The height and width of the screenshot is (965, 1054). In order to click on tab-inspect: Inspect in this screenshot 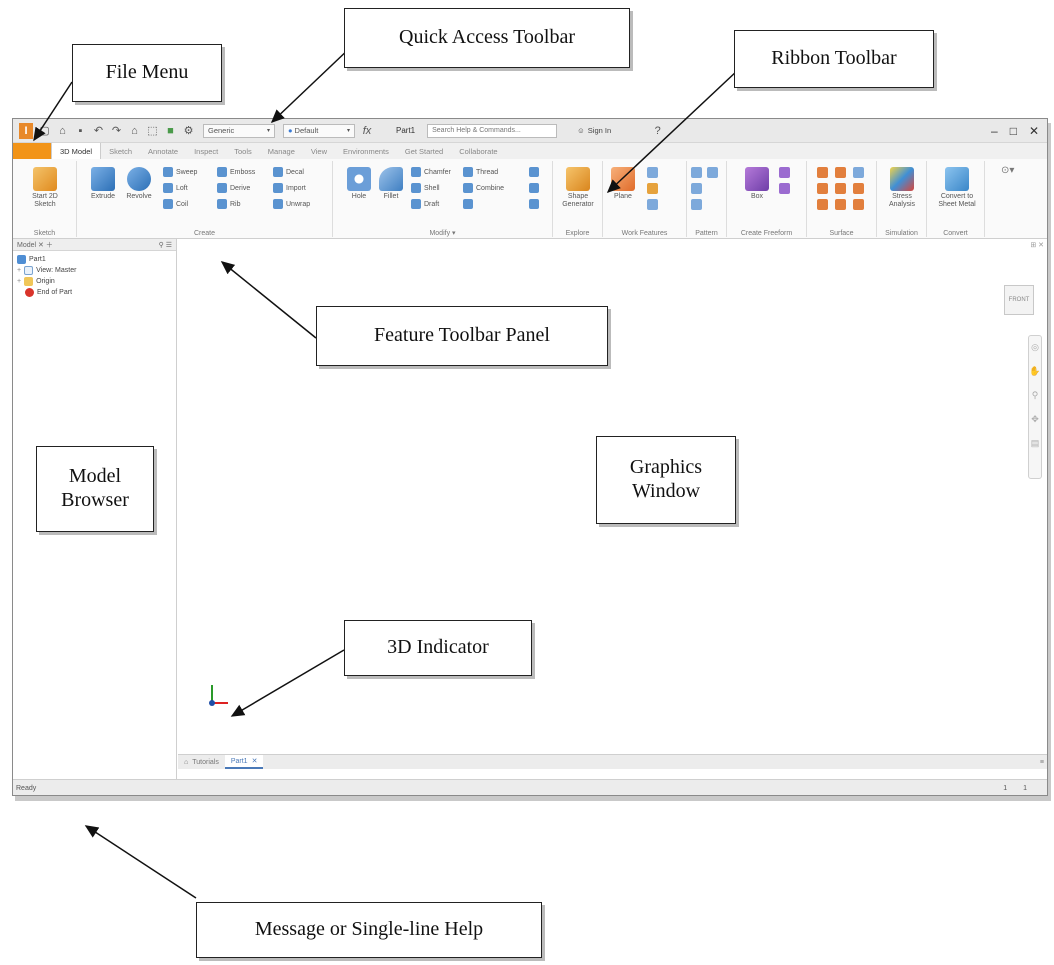, I will do `click(206, 151)`.